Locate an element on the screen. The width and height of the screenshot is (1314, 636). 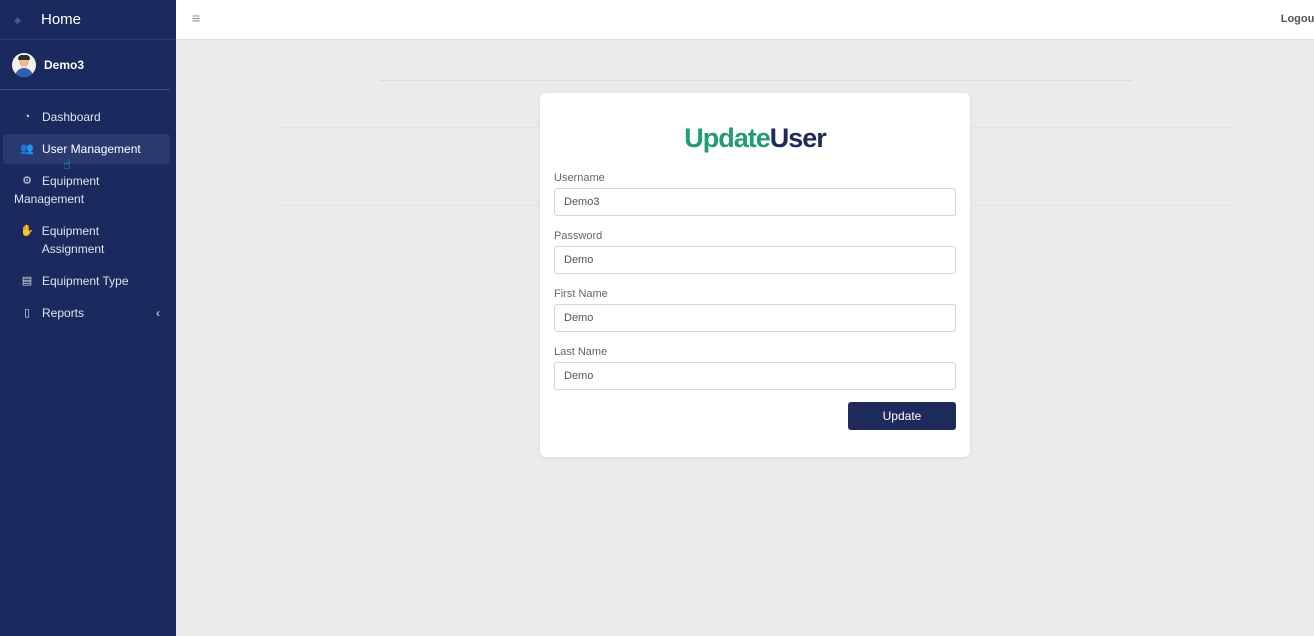
top-navbar: ≡ Logout is located at coordinates (745, 20).